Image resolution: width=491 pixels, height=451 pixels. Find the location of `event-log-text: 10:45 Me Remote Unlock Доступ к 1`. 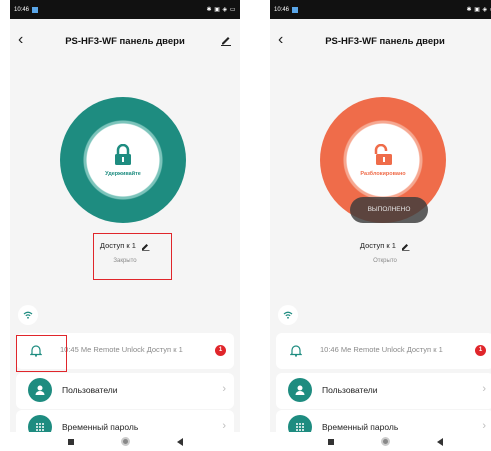

event-log-text: 10:45 Me Remote Unlock Доступ к 1 is located at coordinates (121, 349).